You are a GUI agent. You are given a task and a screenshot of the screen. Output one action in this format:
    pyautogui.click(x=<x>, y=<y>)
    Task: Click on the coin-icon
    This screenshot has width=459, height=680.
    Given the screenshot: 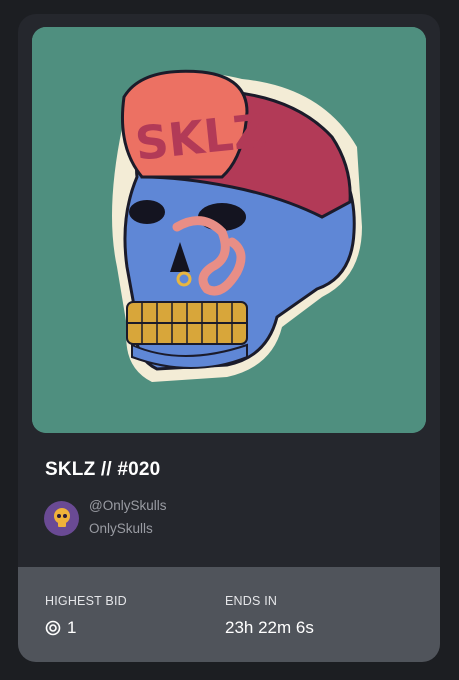 What is the action you would take?
    pyautogui.click(x=53, y=628)
    